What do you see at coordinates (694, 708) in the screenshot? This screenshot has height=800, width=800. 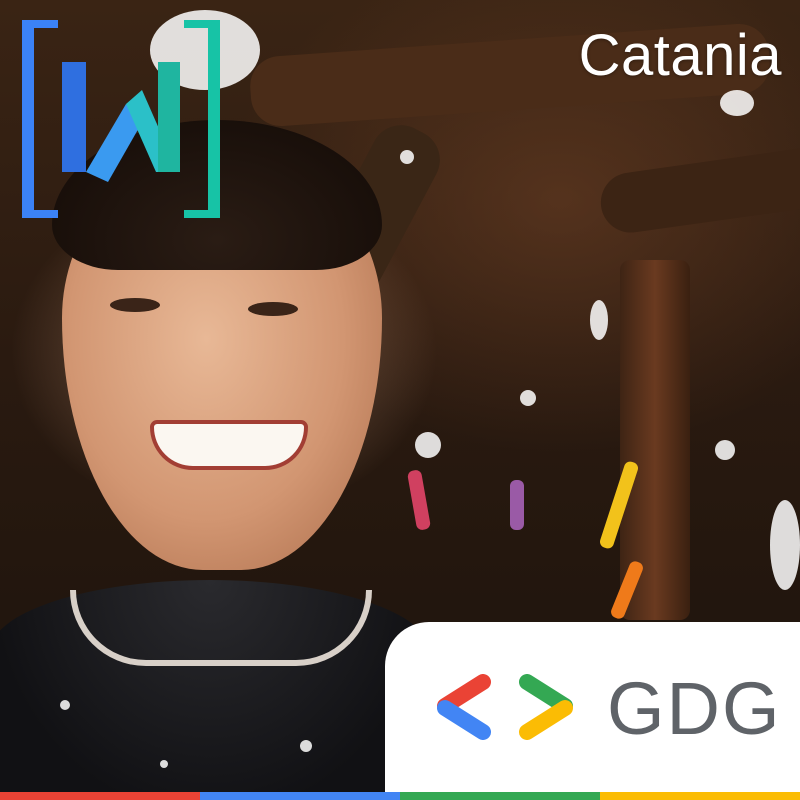 I see `gdg-label: GDG` at bounding box center [694, 708].